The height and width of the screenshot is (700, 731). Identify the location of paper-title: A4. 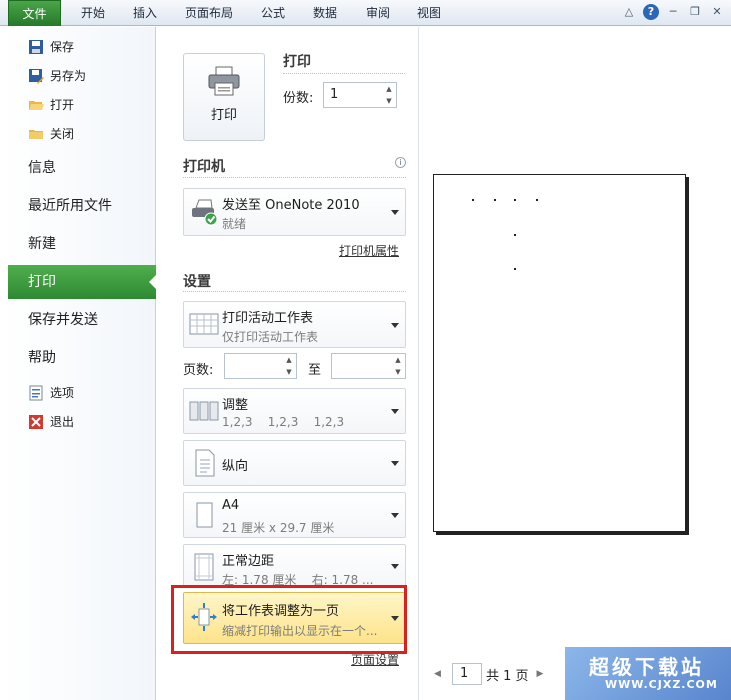
(231, 505).